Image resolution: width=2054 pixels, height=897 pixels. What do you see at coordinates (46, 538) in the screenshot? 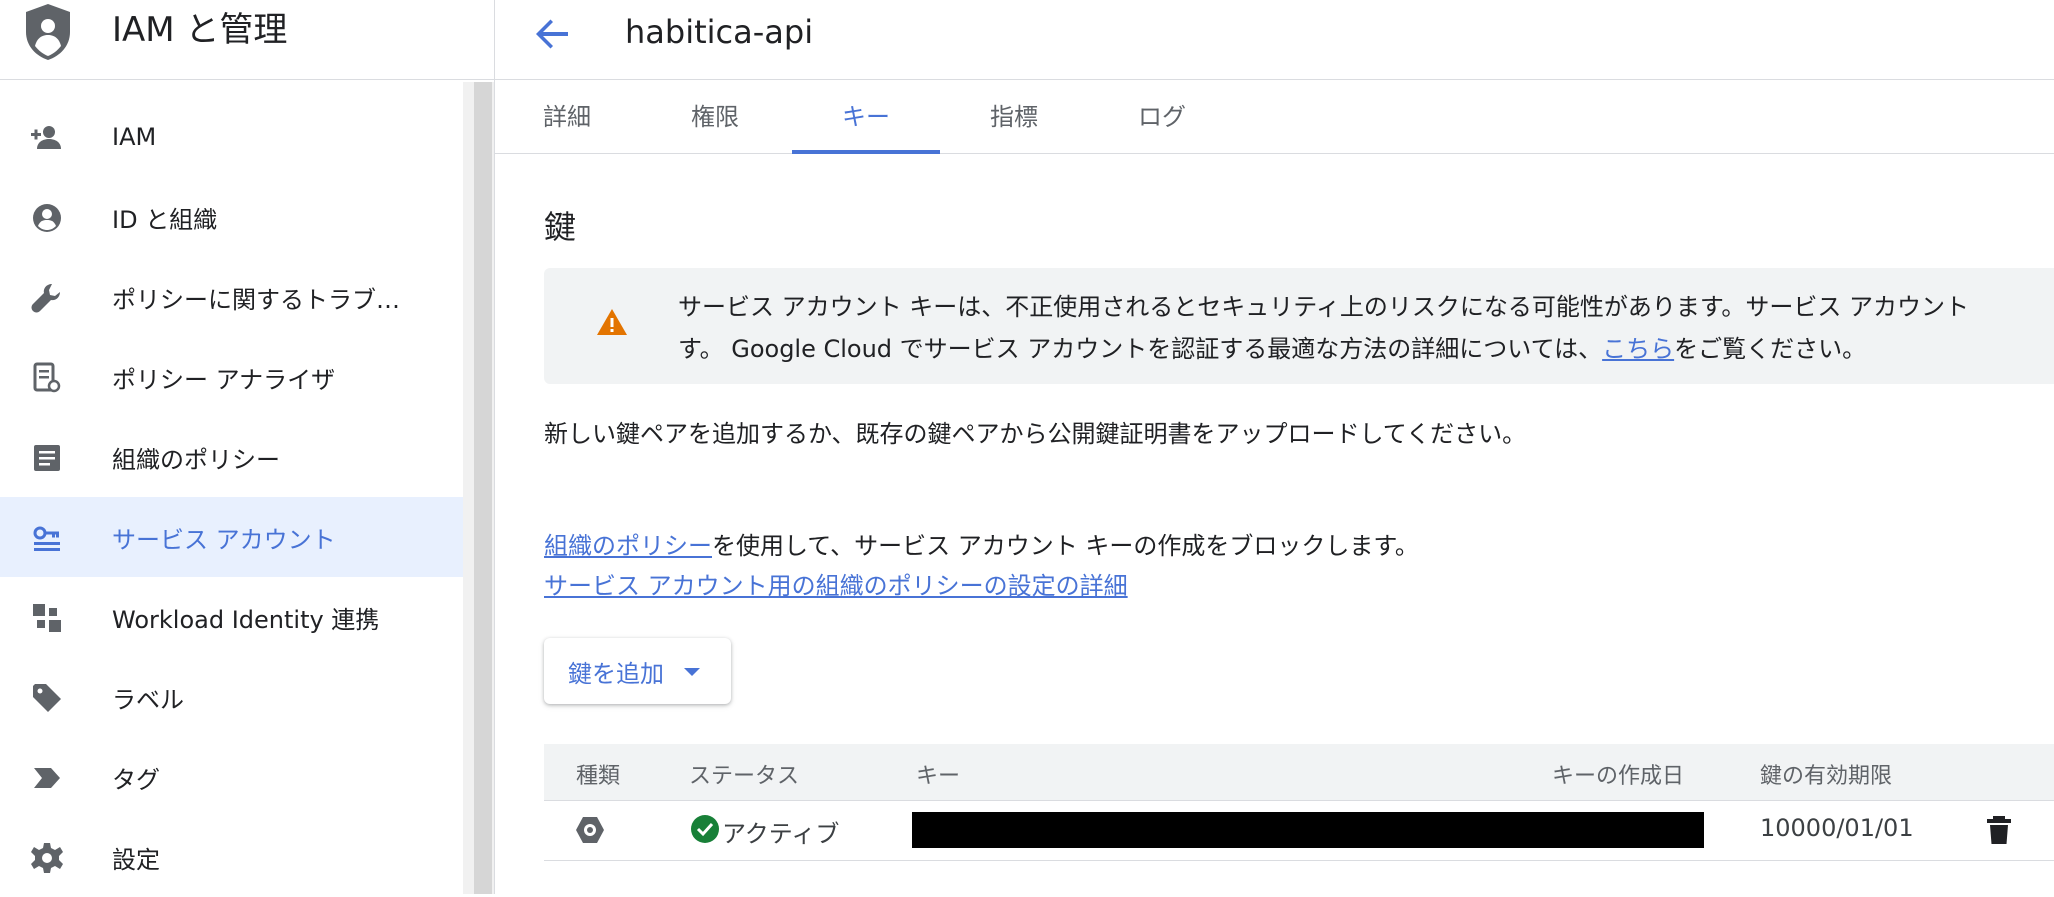
I see `service-account-icon` at bounding box center [46, 538].